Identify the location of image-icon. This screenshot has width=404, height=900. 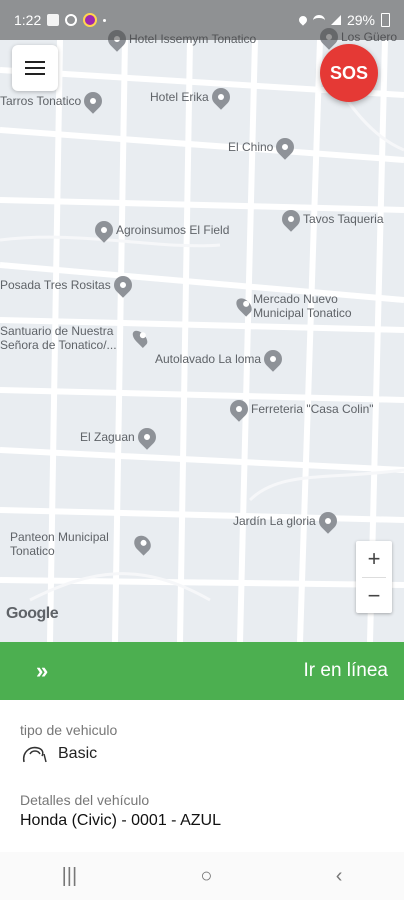
(53, 20).